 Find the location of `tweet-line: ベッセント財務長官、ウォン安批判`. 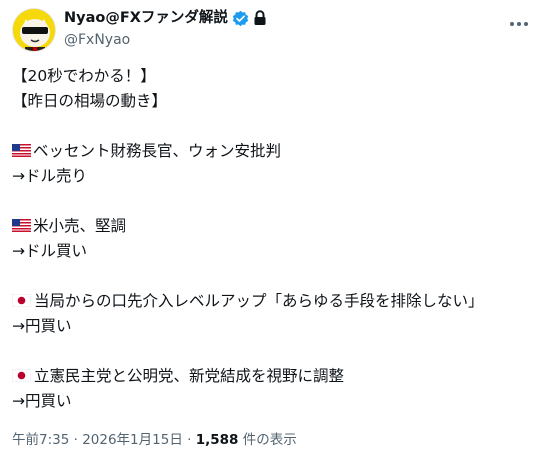

tweet-line: ベッセント財務長官、ウォン安批判 is located at coordinates (274, 151).